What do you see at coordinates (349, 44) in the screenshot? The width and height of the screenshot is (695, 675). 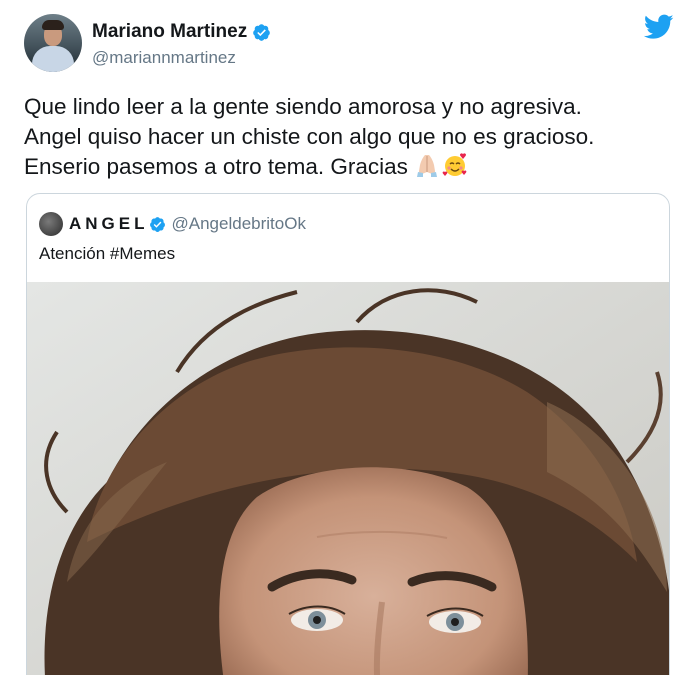 I see `tweet-header: Mariano Martinez @mariannmartinez` at bounding box center [349, 44].